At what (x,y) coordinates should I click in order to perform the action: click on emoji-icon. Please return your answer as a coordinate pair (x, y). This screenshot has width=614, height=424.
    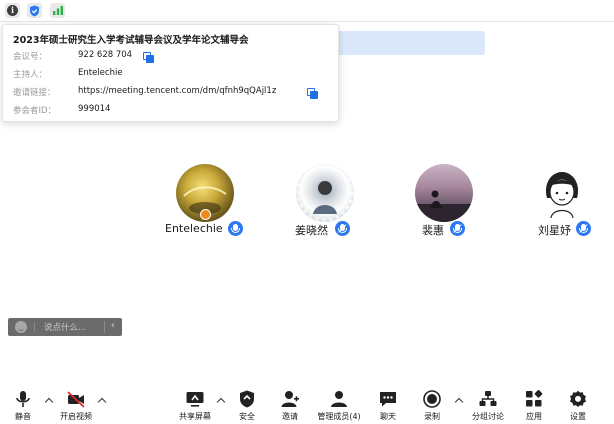
    Looking at the image, I should click on (21, 327).